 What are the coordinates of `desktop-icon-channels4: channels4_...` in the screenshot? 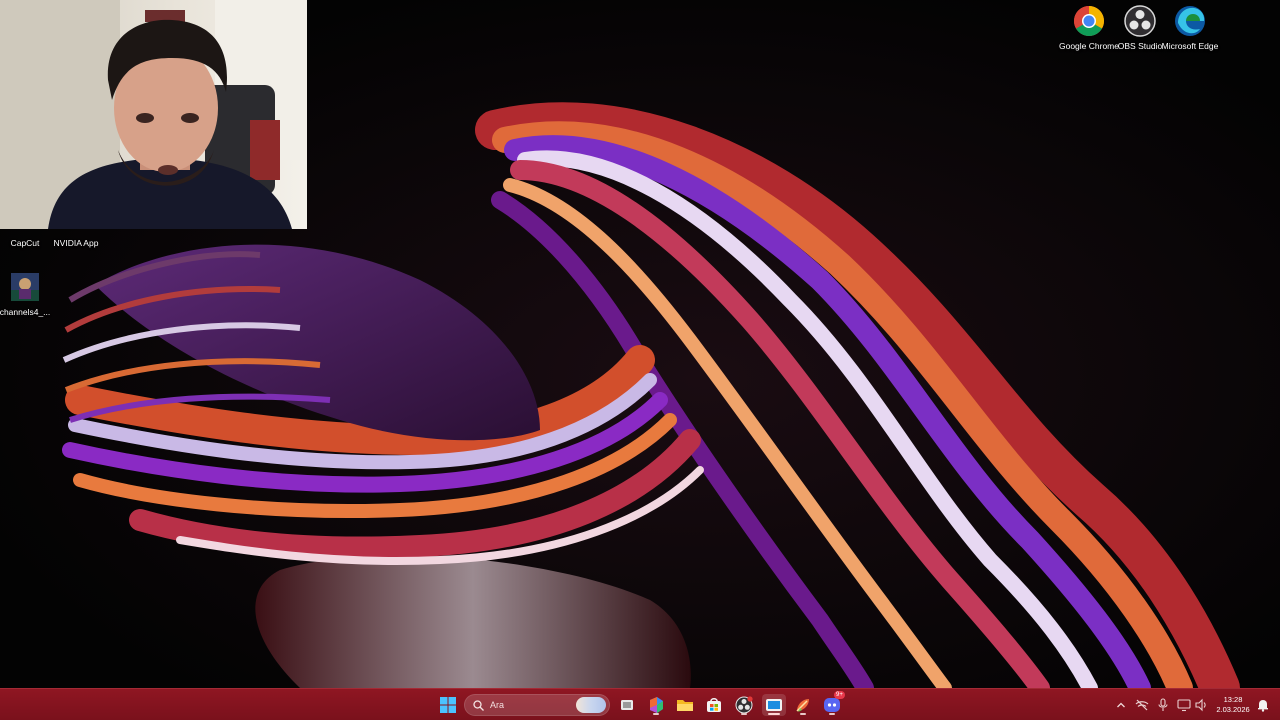 It's located at (29, 293).